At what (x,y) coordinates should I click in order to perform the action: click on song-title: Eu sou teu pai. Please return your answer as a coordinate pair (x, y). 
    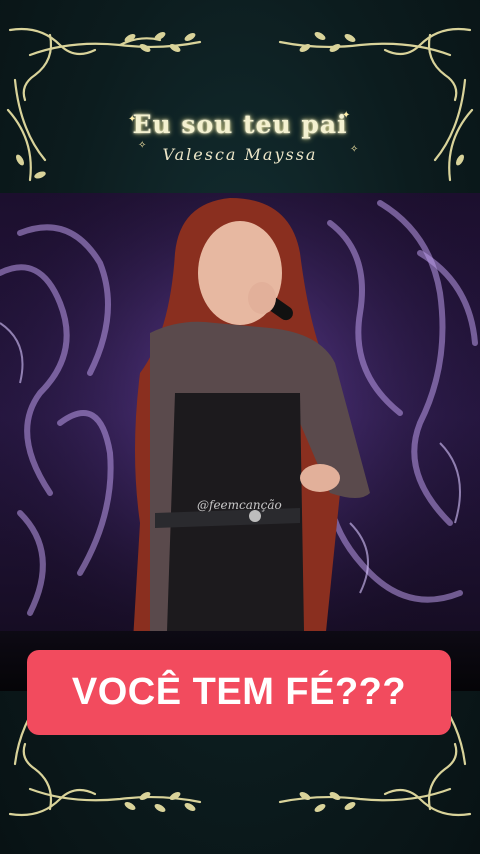
    Looking at the image, I should click on (240, 124).